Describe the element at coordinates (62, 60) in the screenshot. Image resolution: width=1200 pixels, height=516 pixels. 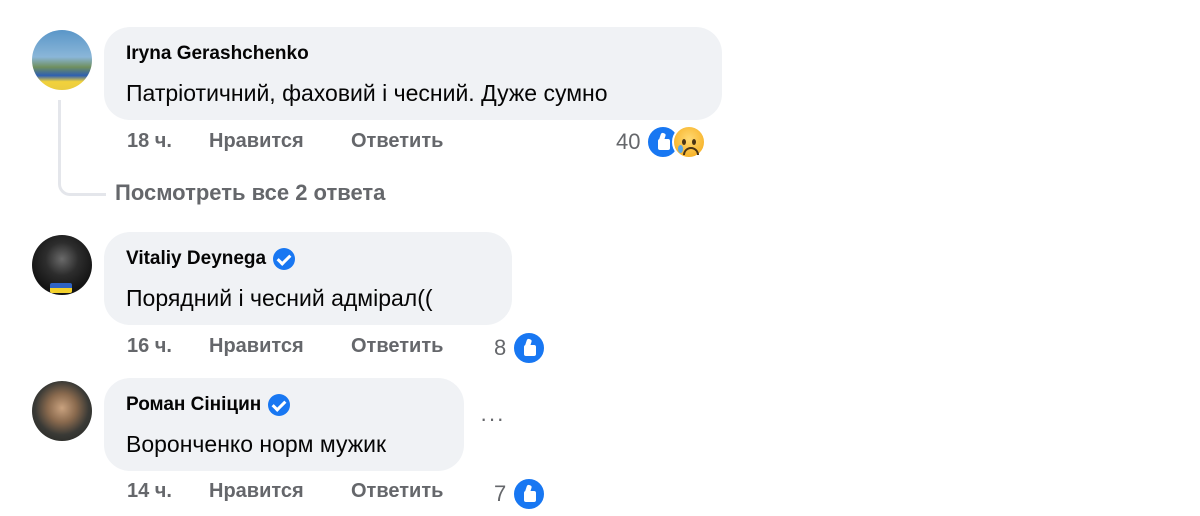
I see `avatar-iryna-gerashchenko` at that location.